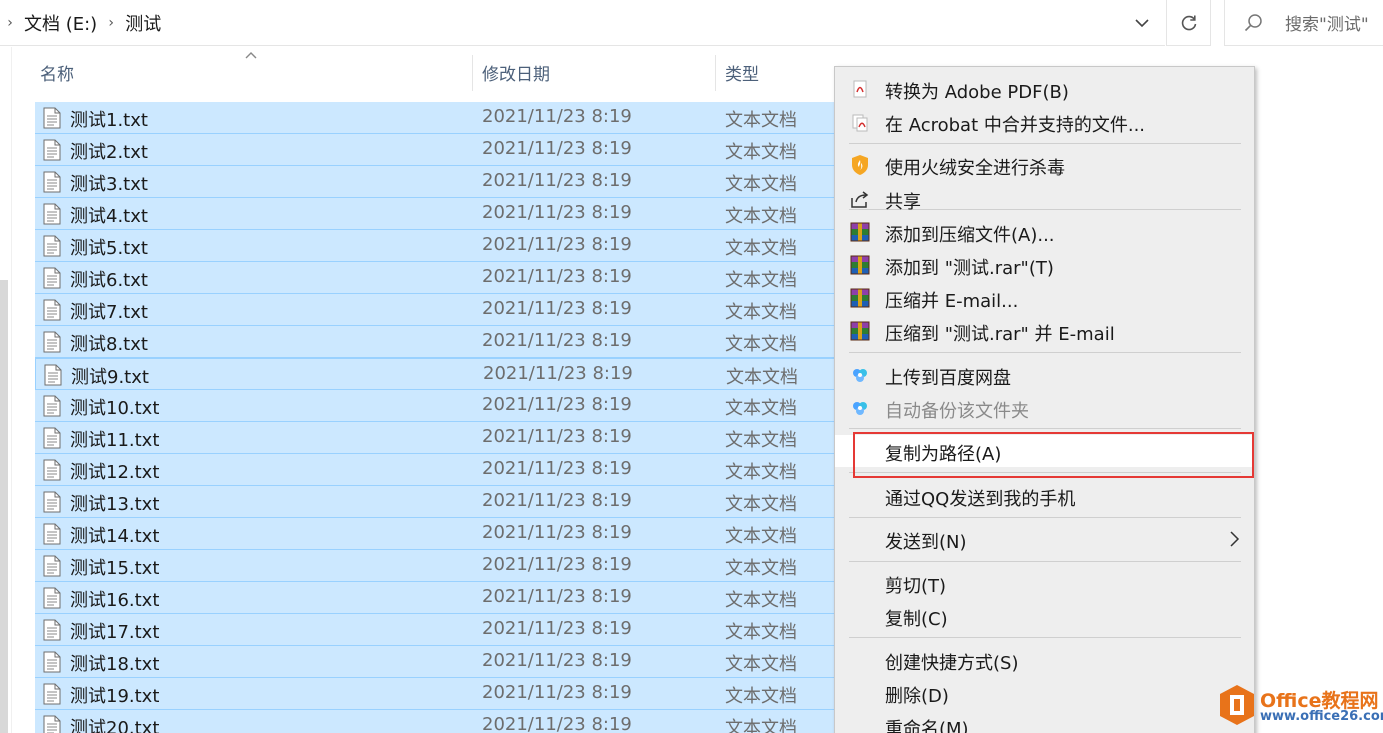 This screenshot has width=1383, height=733. Describe the element at coordinates (1044, 721) in the screenshot. I see `menu-item-rename: 重命名(M)` at that location.